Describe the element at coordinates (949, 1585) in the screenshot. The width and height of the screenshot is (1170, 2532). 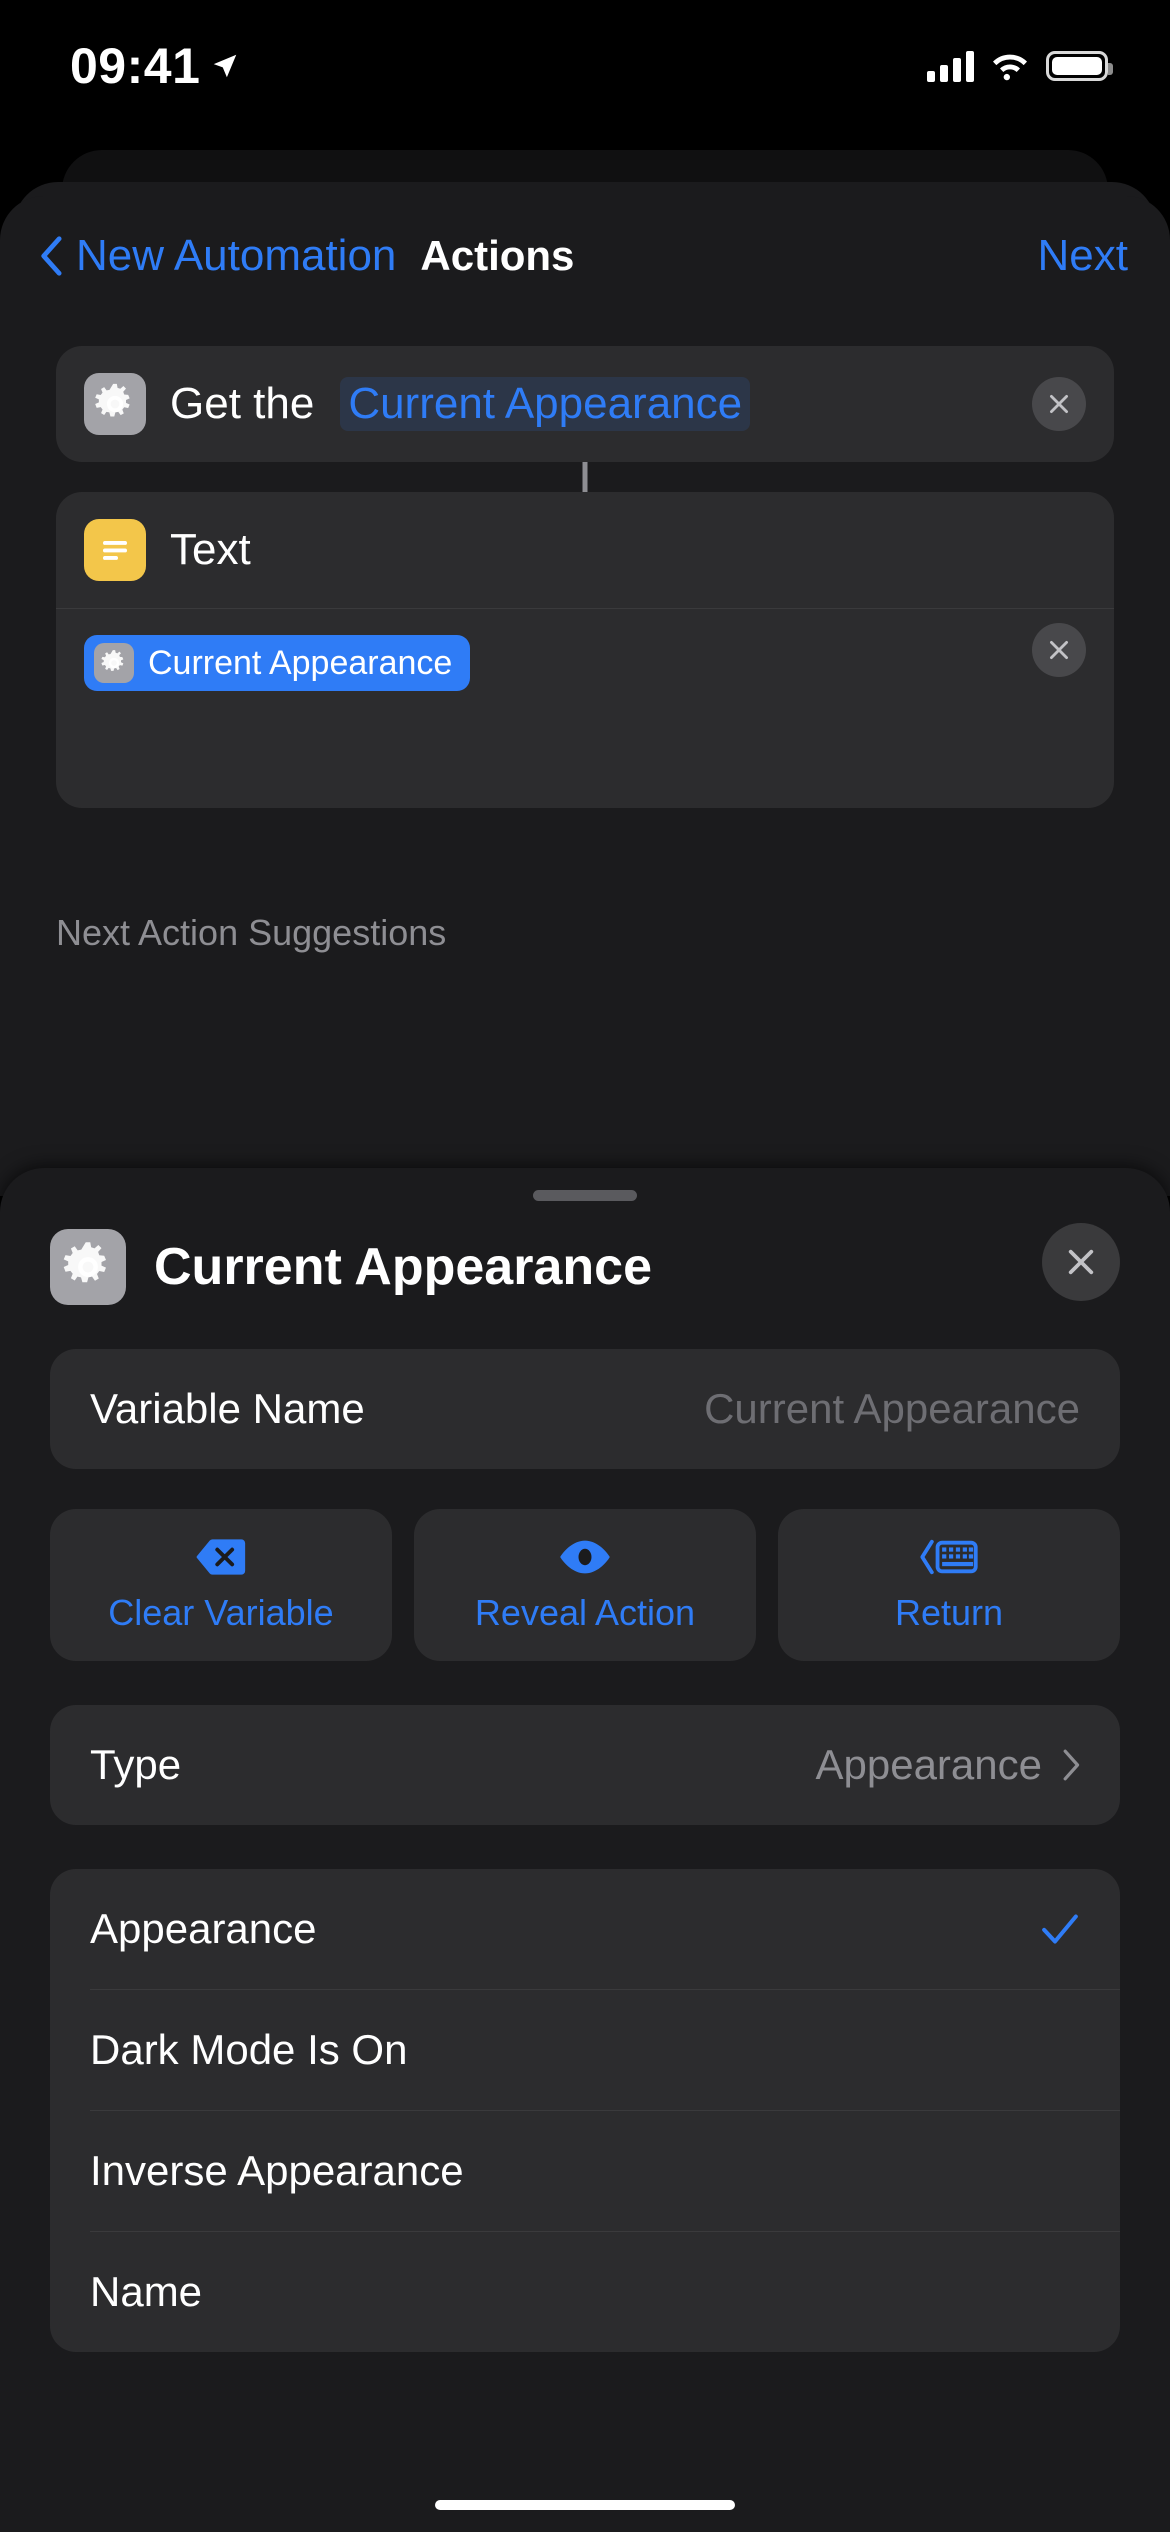
I see `return-button: Return` at that location.